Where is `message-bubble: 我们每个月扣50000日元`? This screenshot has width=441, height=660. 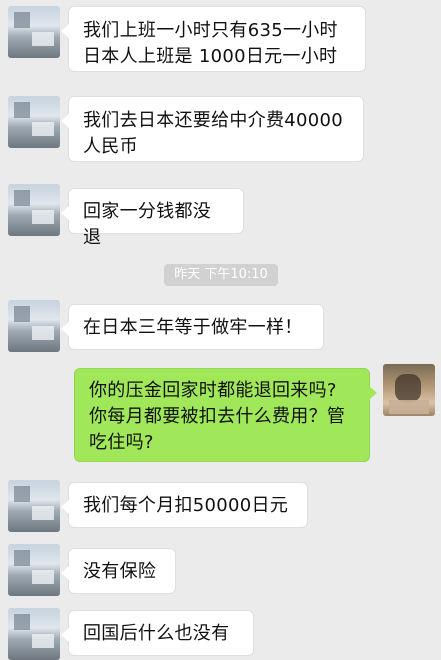
message-bubble: 我们每个月扣50000日元 is located at coordinates (184, 505).